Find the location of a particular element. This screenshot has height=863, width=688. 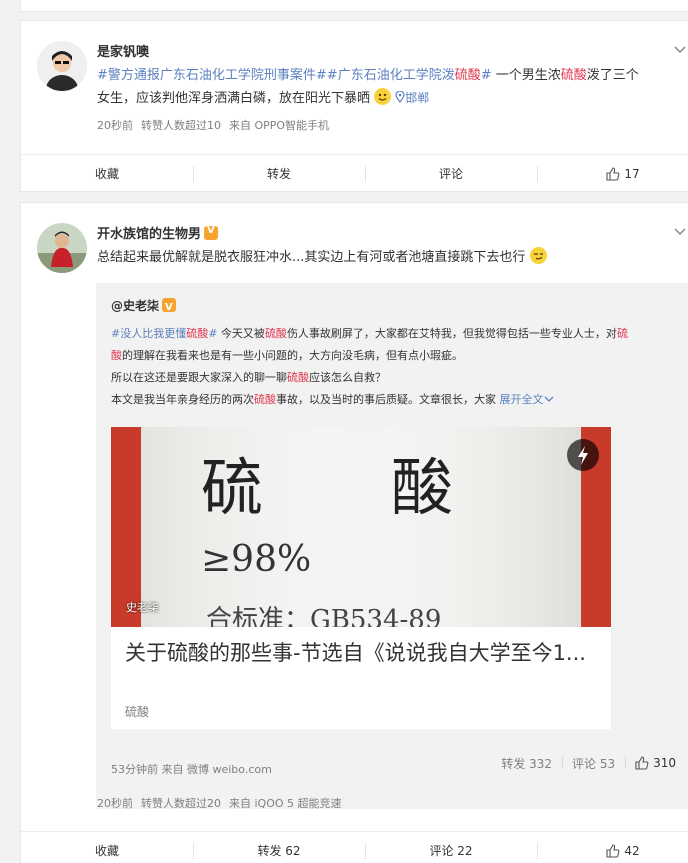

forward-button: 转发 is located at coordinates (279, 173).